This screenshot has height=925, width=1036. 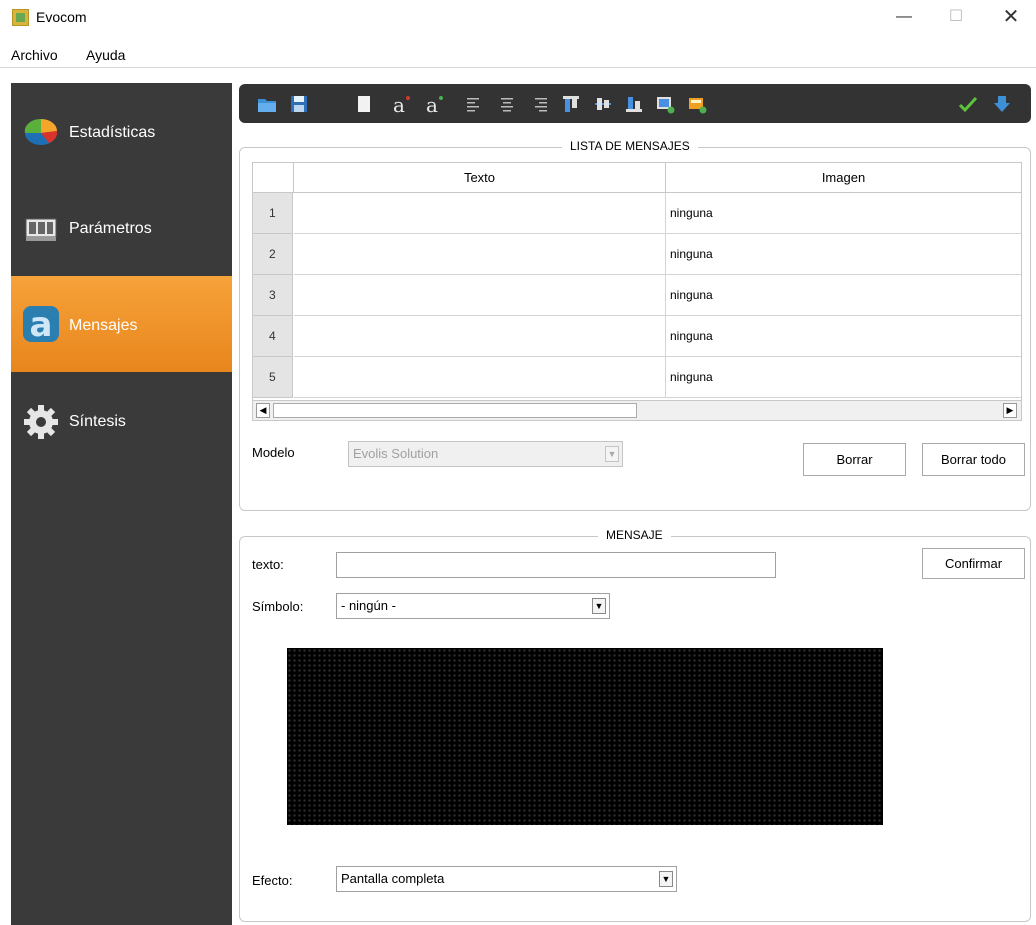 I want to click on sidebar-label-sintesis: Síntesis, so click(x=97, y=421).